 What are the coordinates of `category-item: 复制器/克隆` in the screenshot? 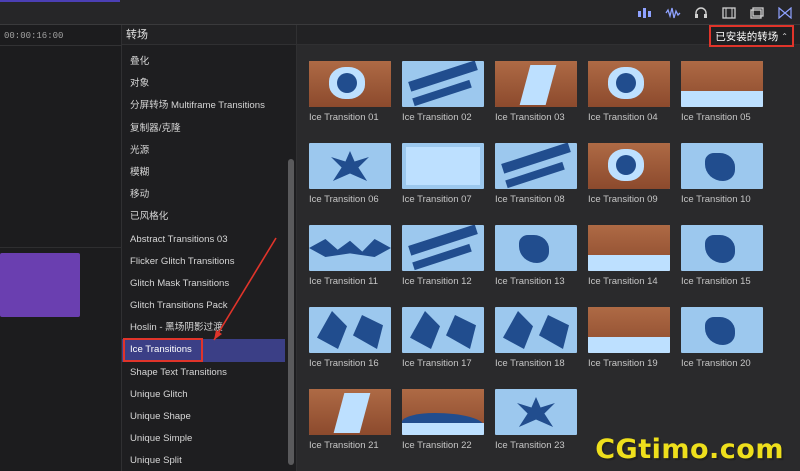 It's located at (203, 129).